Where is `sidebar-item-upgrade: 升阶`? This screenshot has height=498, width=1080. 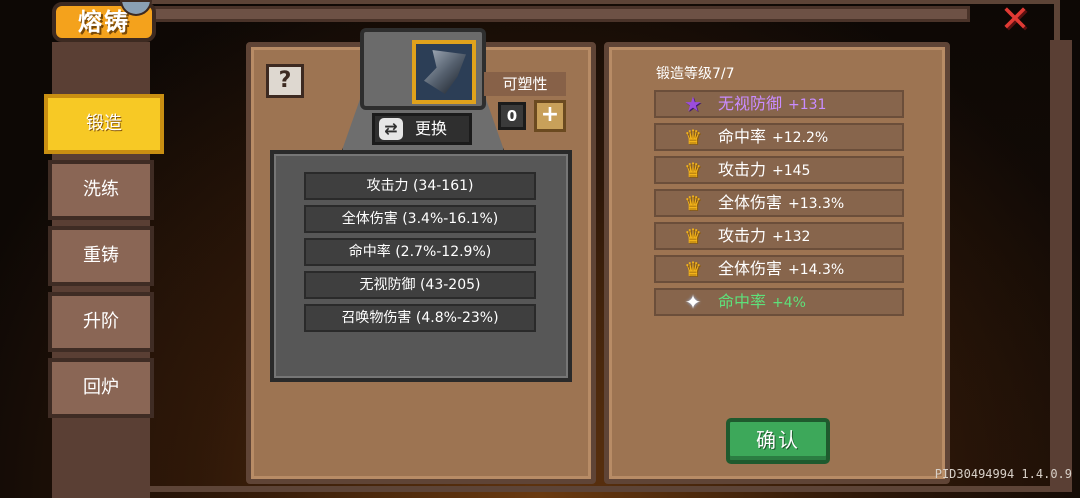
sidebar-item-upgrade: 升阶 is located at coordinates (101, 322).